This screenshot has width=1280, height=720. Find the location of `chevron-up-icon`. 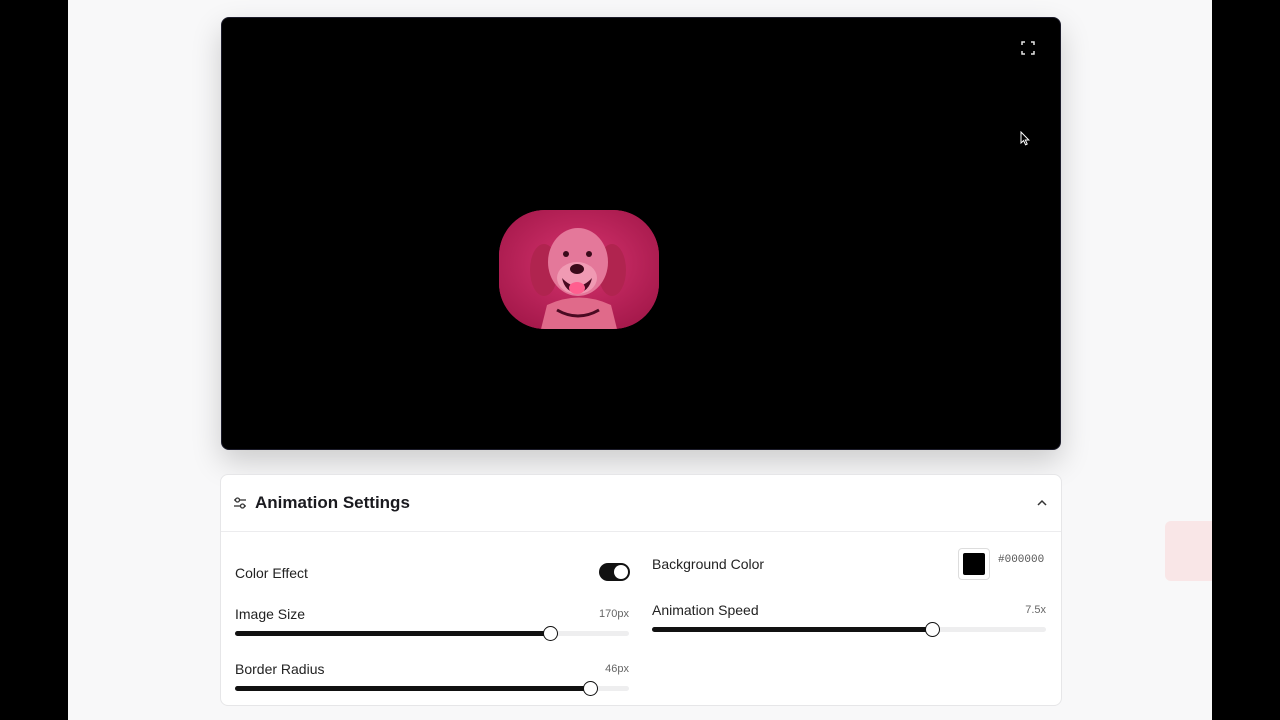

chevron-up-icon is located at coordinates (1042, 503).